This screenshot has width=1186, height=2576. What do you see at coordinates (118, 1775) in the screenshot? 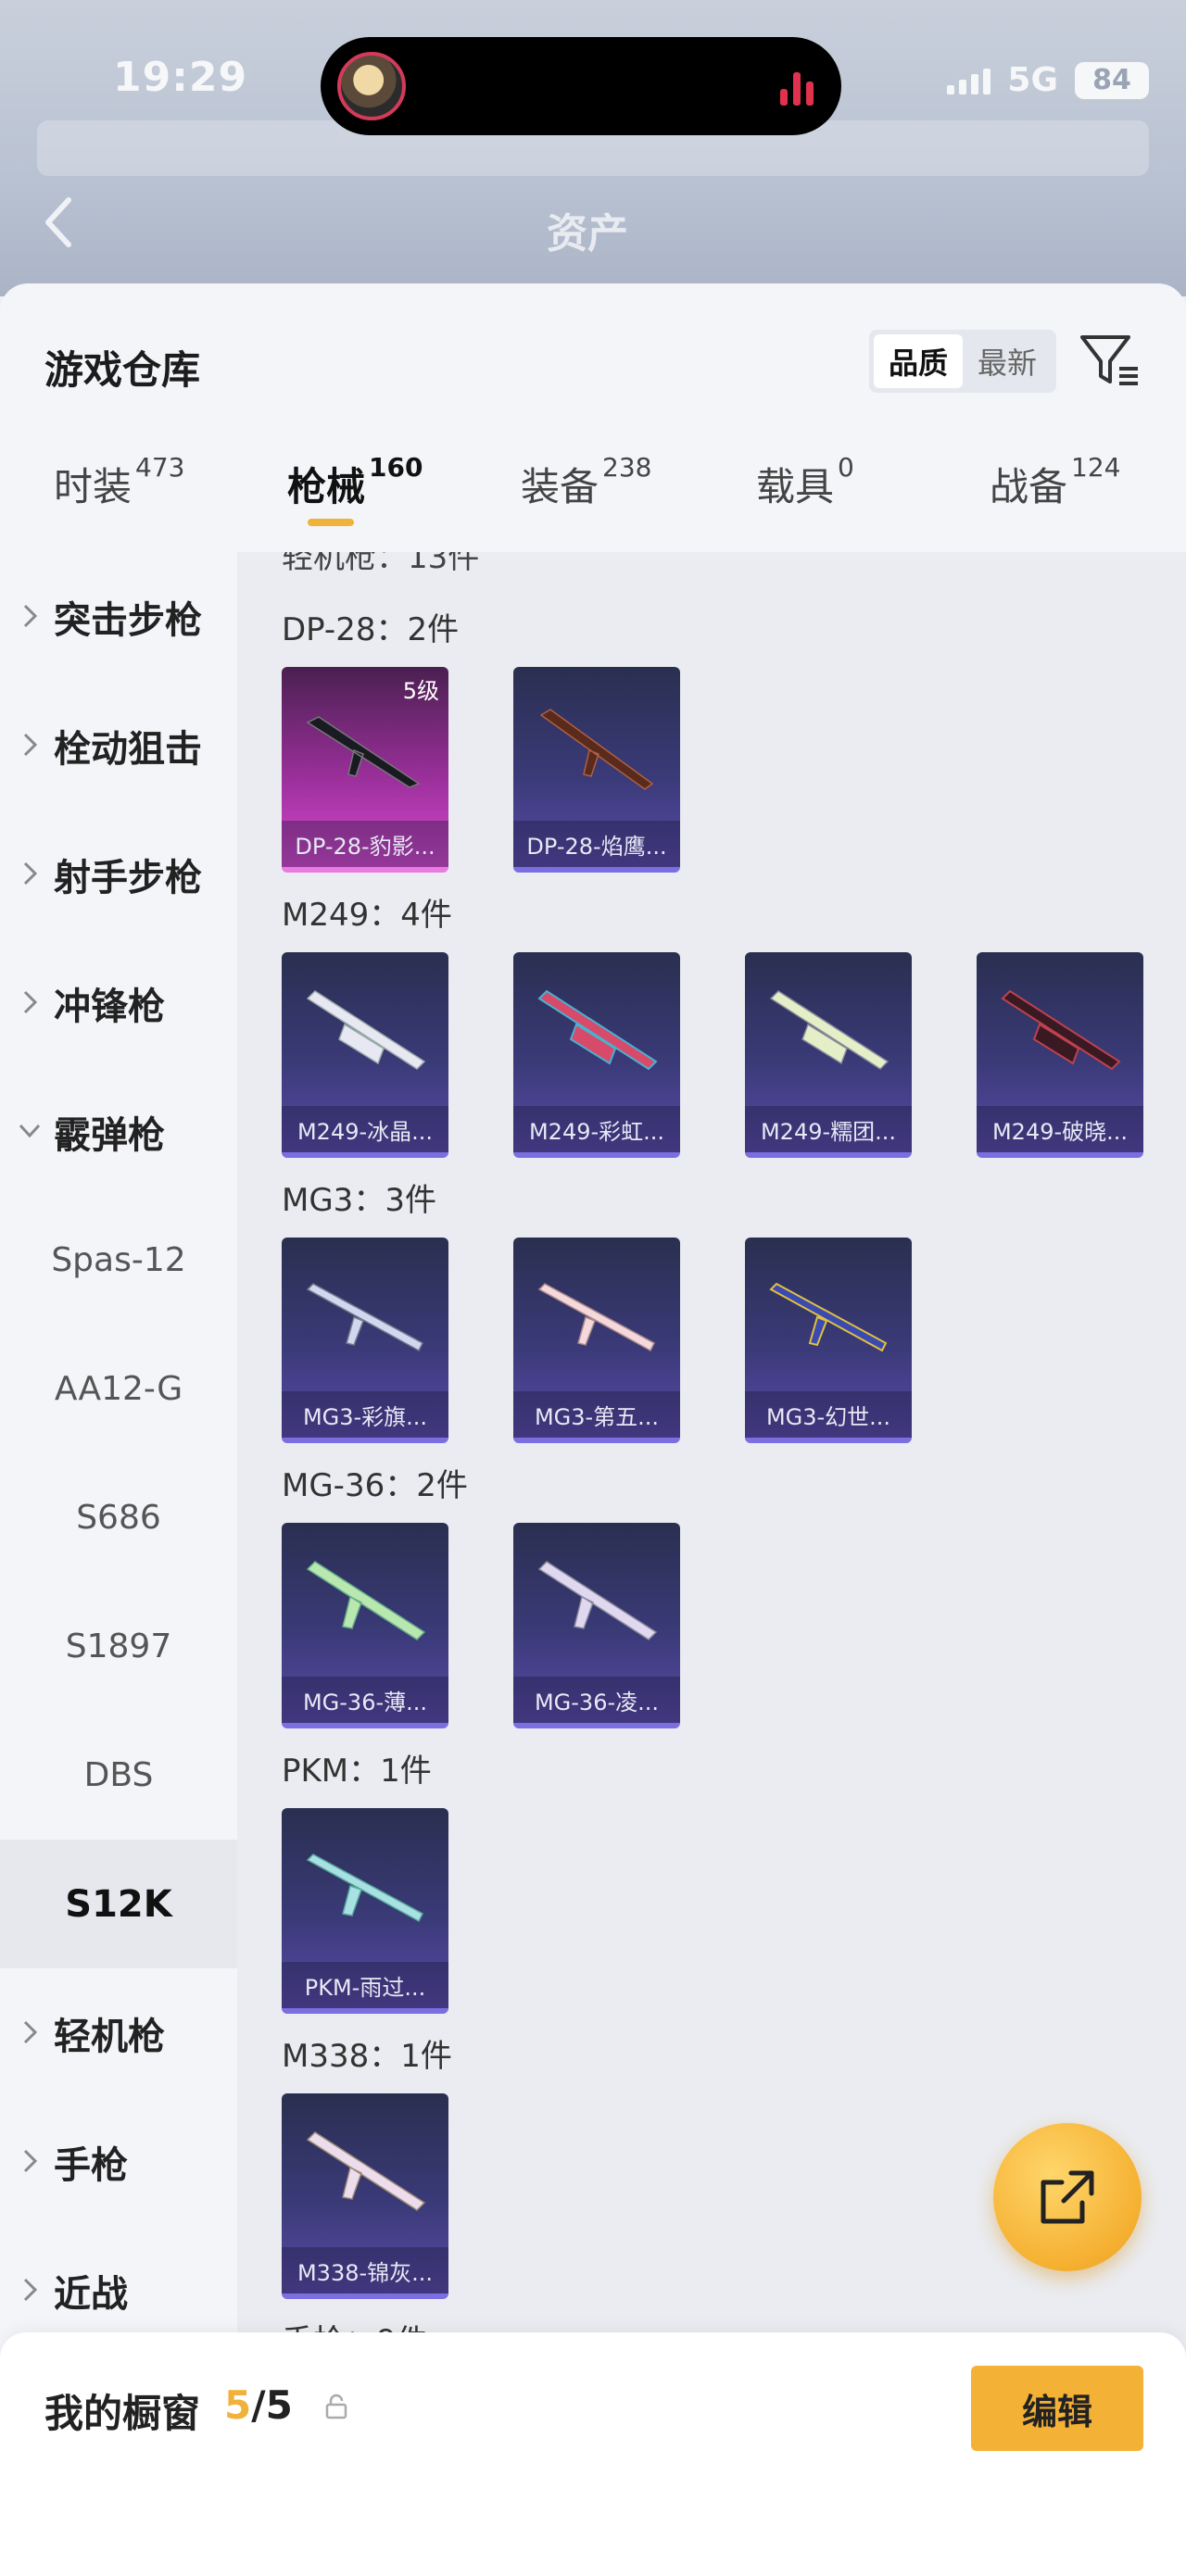
I see `sidebar-subitem-dbs: DBS` at bounding box center [118, 1775].